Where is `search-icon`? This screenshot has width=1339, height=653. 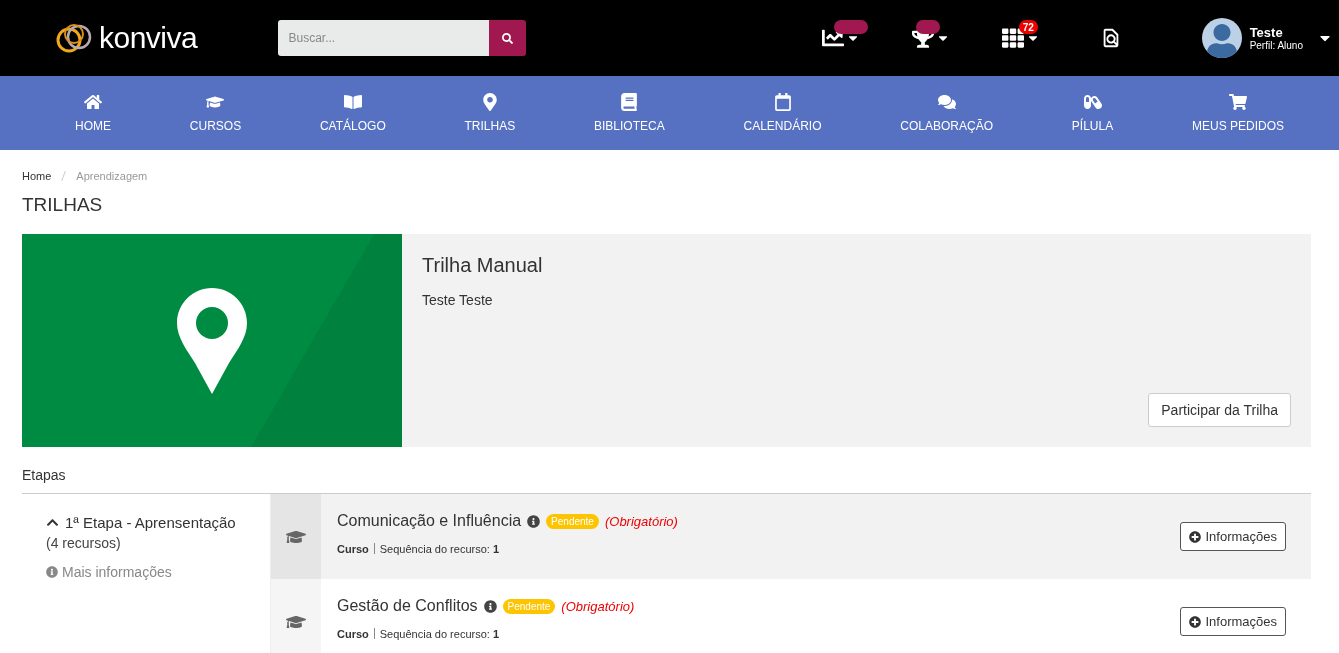
search-icon is located at coordinates (507, 38).